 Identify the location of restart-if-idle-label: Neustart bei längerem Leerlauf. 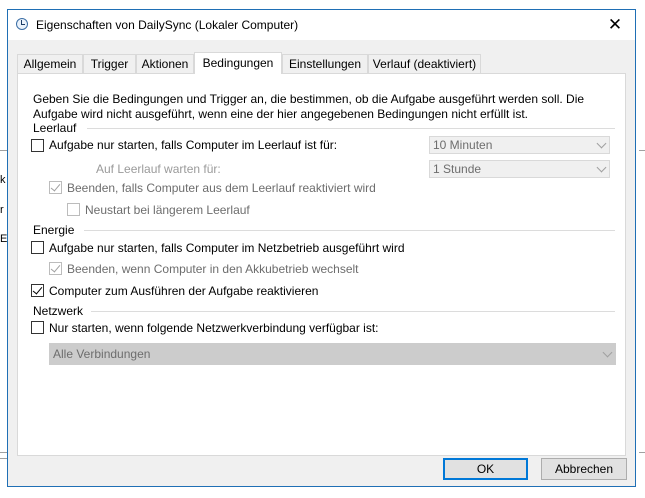
(167, 210).